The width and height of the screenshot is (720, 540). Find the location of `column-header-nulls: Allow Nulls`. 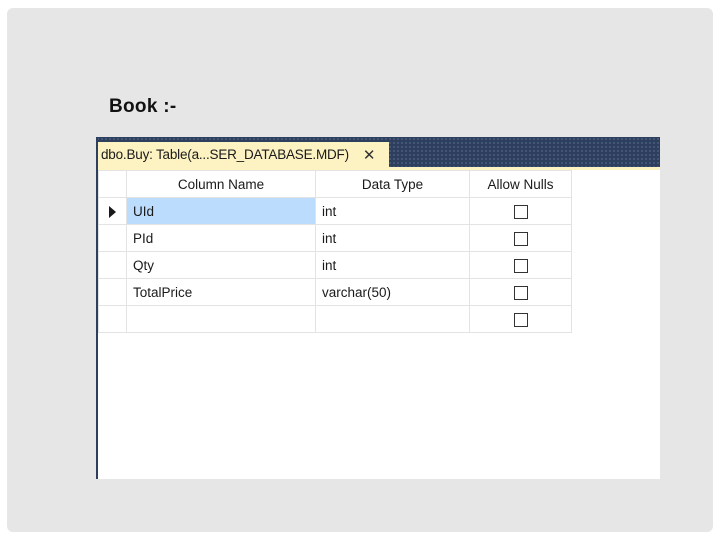

column-header-nulls: Allow Nulls is located at coordinates (520, 184).